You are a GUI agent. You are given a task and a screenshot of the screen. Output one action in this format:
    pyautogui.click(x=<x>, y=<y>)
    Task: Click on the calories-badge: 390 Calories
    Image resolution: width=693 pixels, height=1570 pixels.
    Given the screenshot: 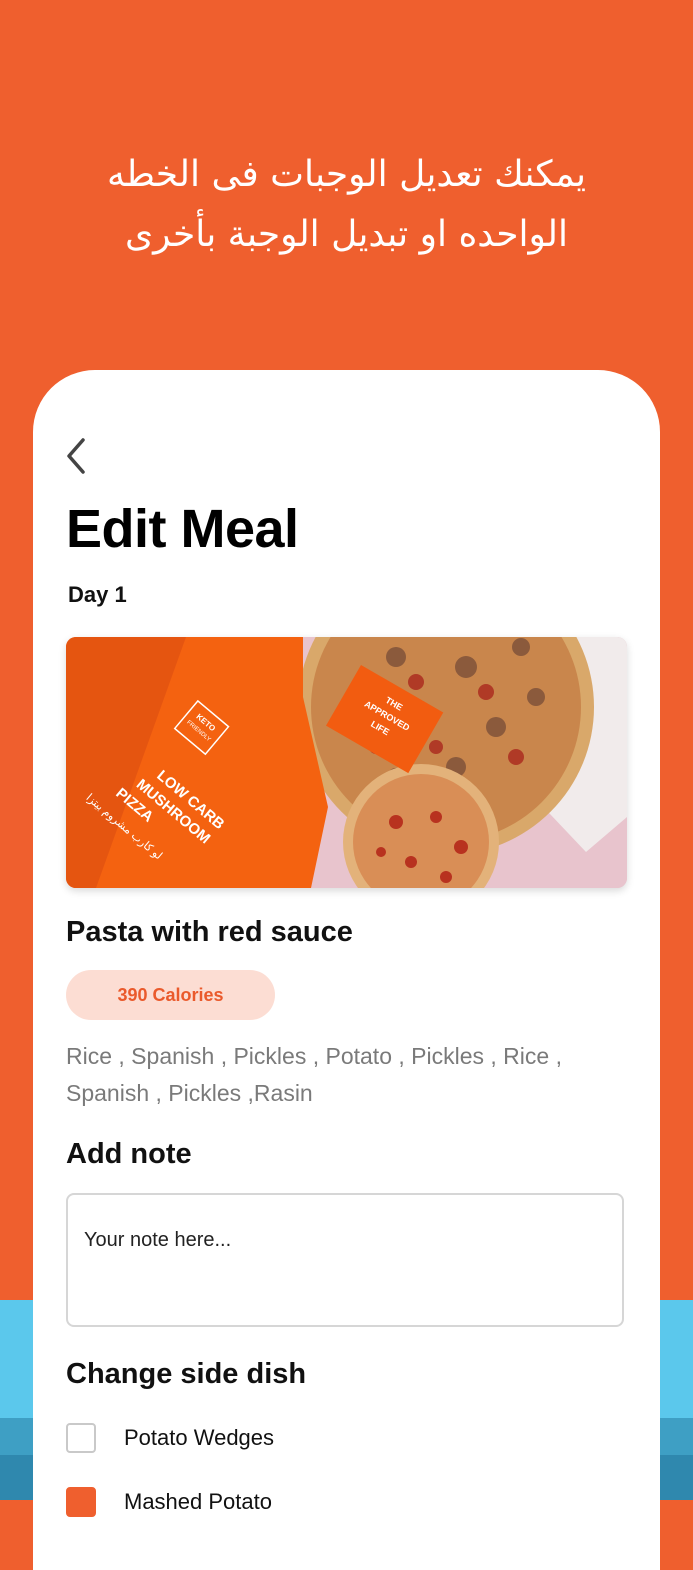 What is the action you would take?
    pyautogui.click(x=170, y=995)
    